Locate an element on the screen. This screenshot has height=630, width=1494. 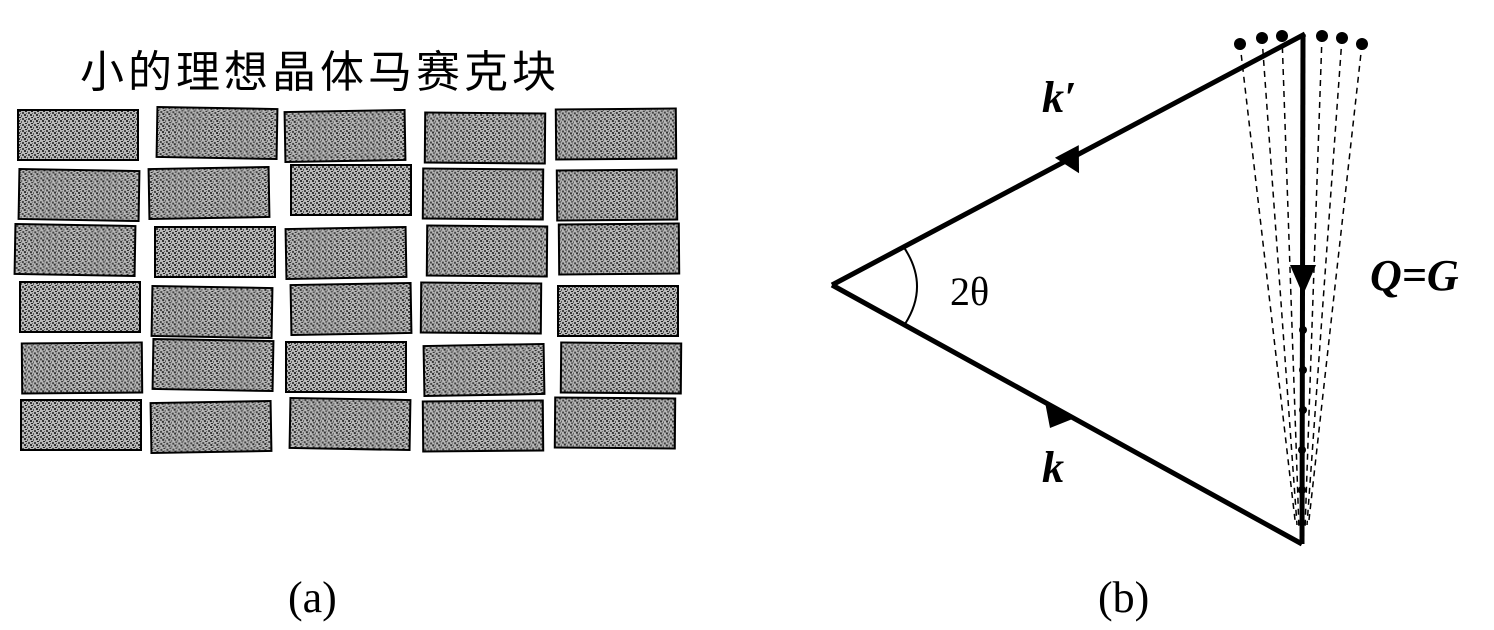
k-prime-label: k′ is located at coordinates (1059, 97).